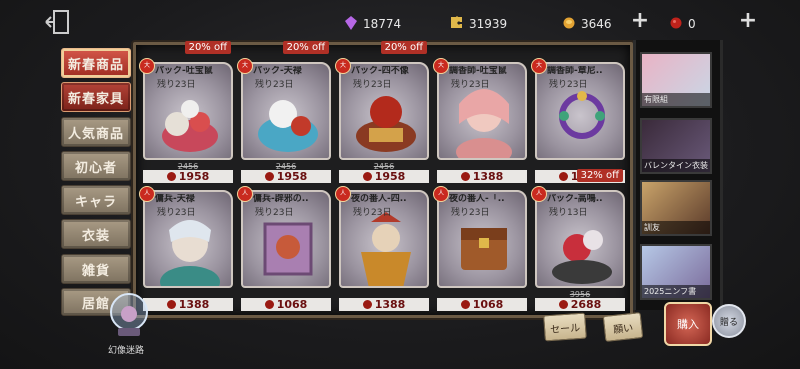 The width and height of the screenshot is (800, 369). I want to click on price-tag: 2688, so click(580, 304).